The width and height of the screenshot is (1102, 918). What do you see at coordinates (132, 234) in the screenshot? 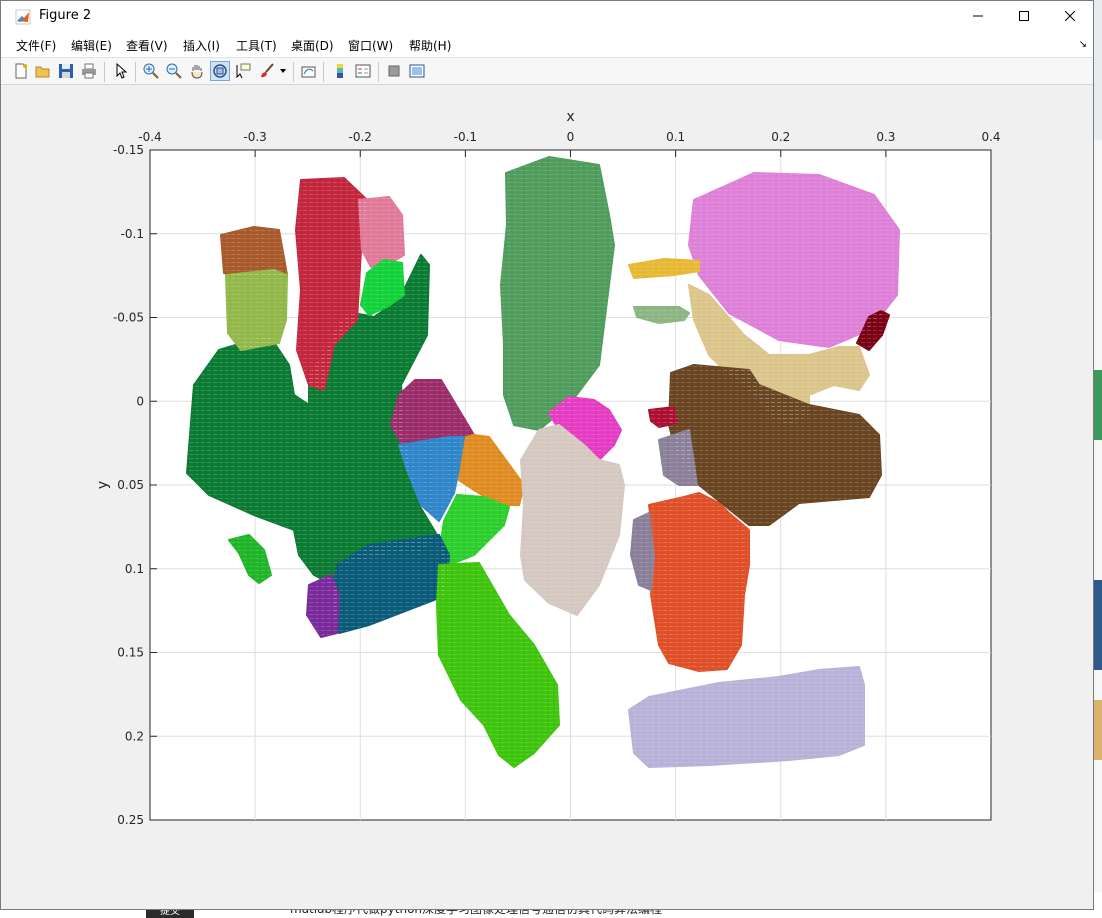
I see `y-tick-label: -0.1` at bounding box center [132, 234].